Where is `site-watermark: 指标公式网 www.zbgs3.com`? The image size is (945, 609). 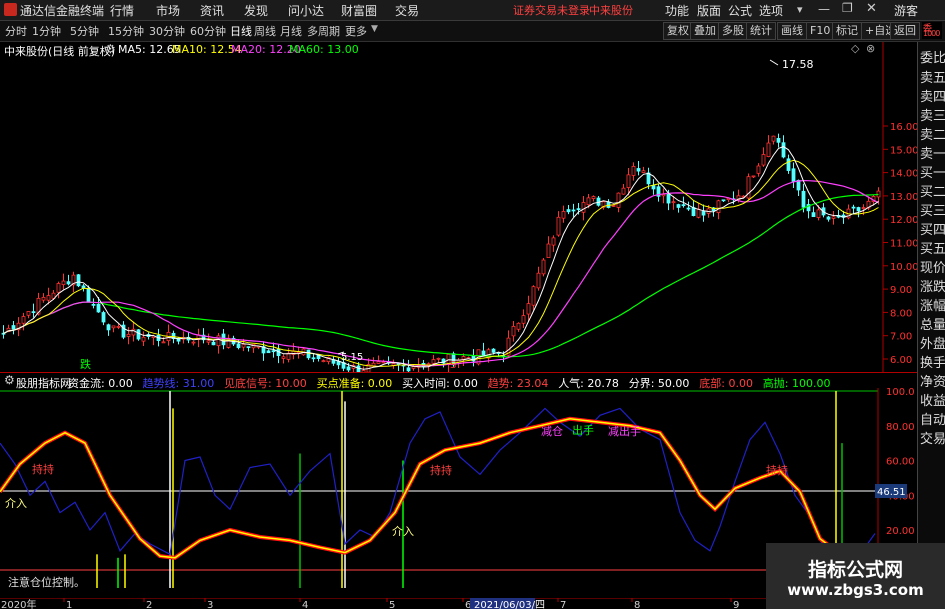
site-watermark: 指标公式网 www.zbgs3.com is located at coordinates (855, 576).